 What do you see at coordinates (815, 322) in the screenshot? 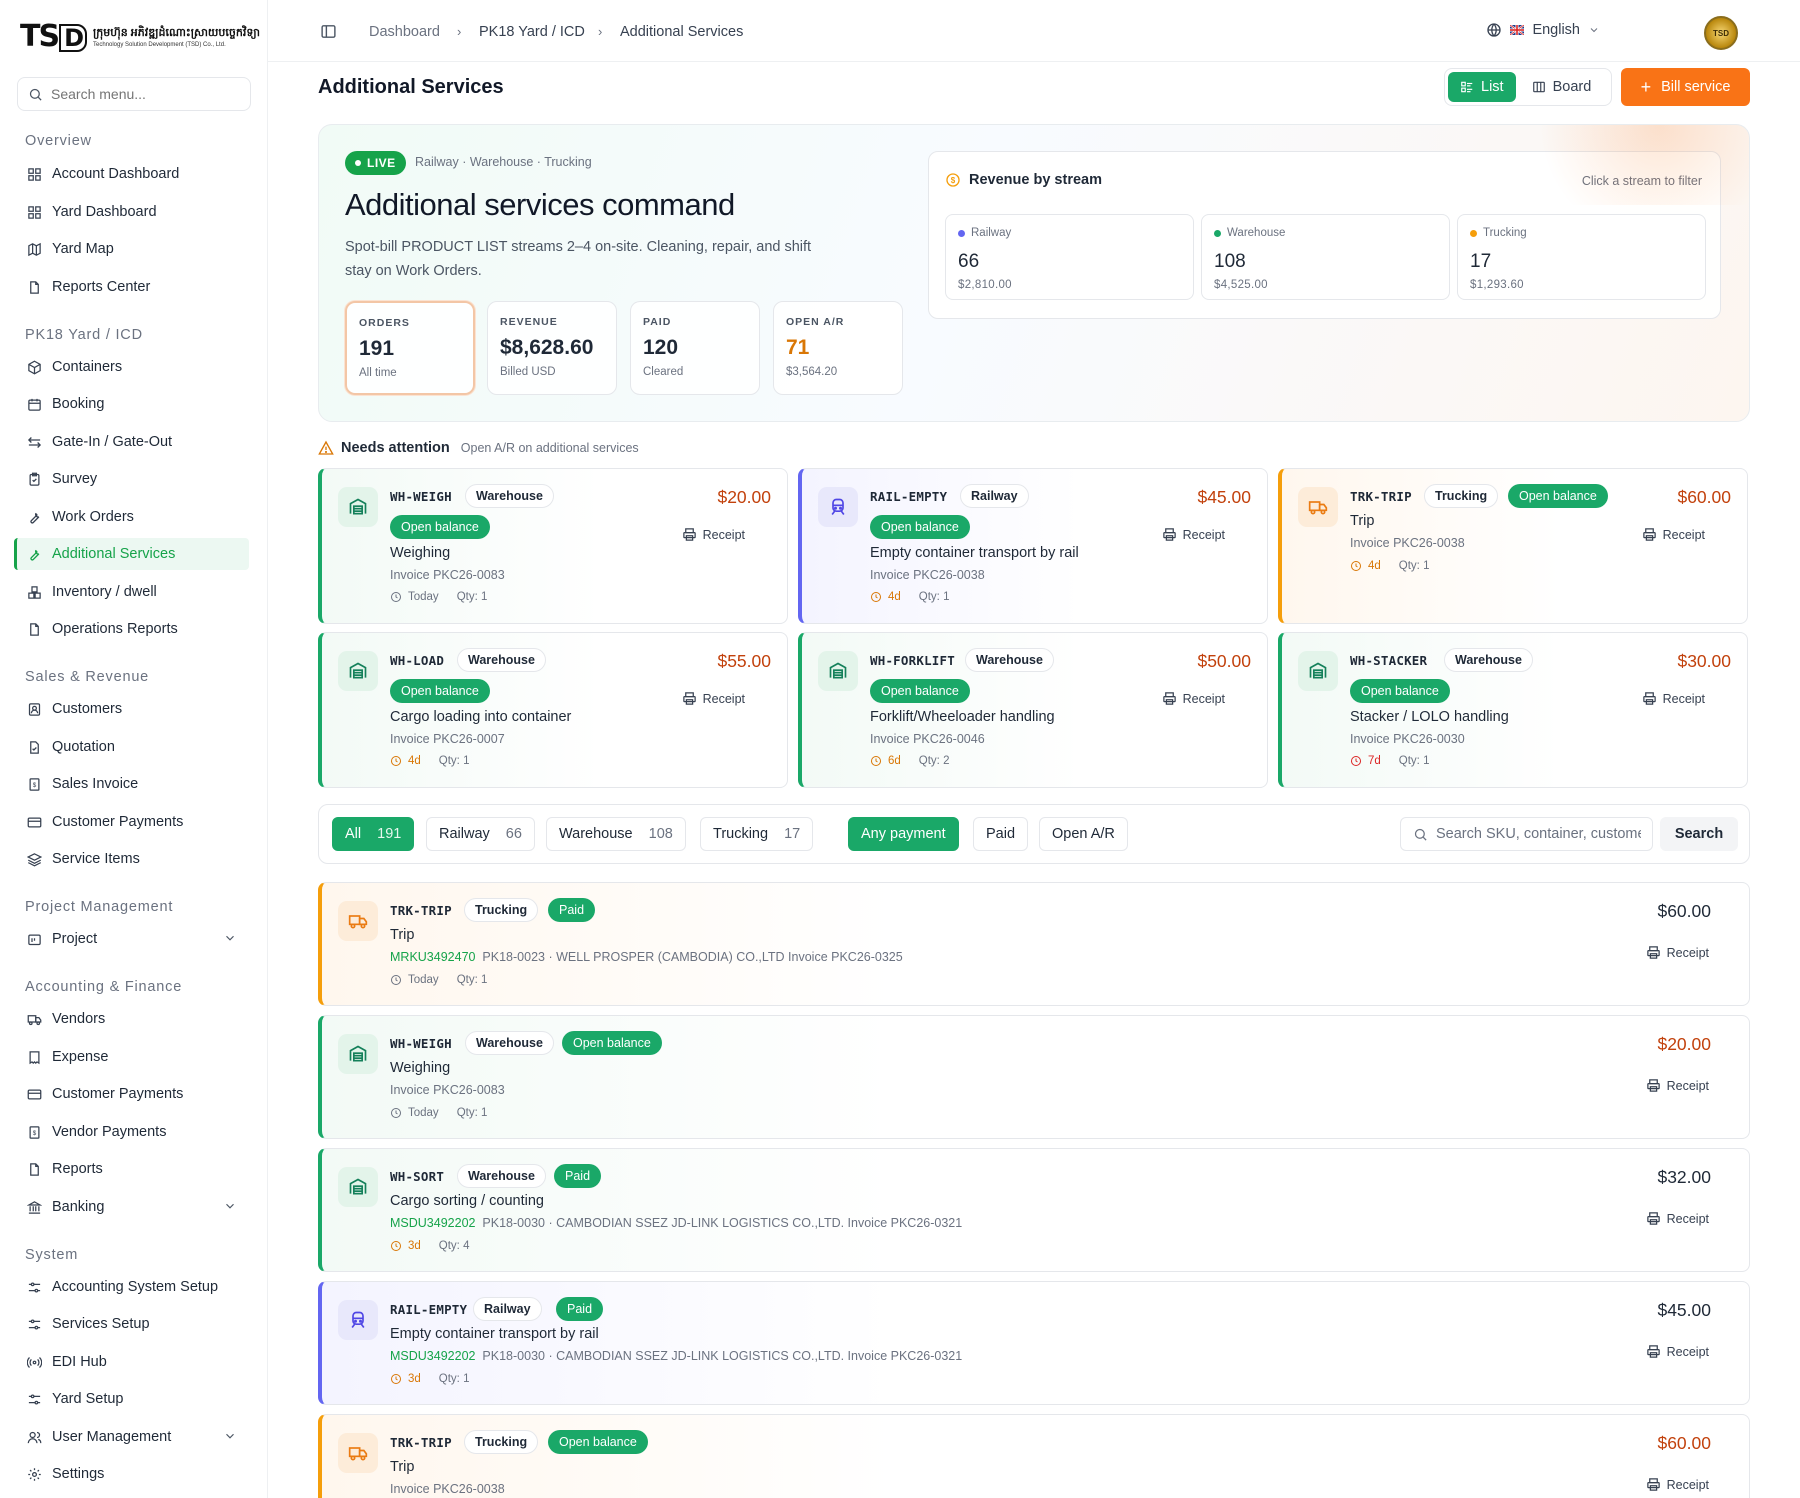
I see `kpi-label: OPEN A/R` at bounding box center [815, 322].